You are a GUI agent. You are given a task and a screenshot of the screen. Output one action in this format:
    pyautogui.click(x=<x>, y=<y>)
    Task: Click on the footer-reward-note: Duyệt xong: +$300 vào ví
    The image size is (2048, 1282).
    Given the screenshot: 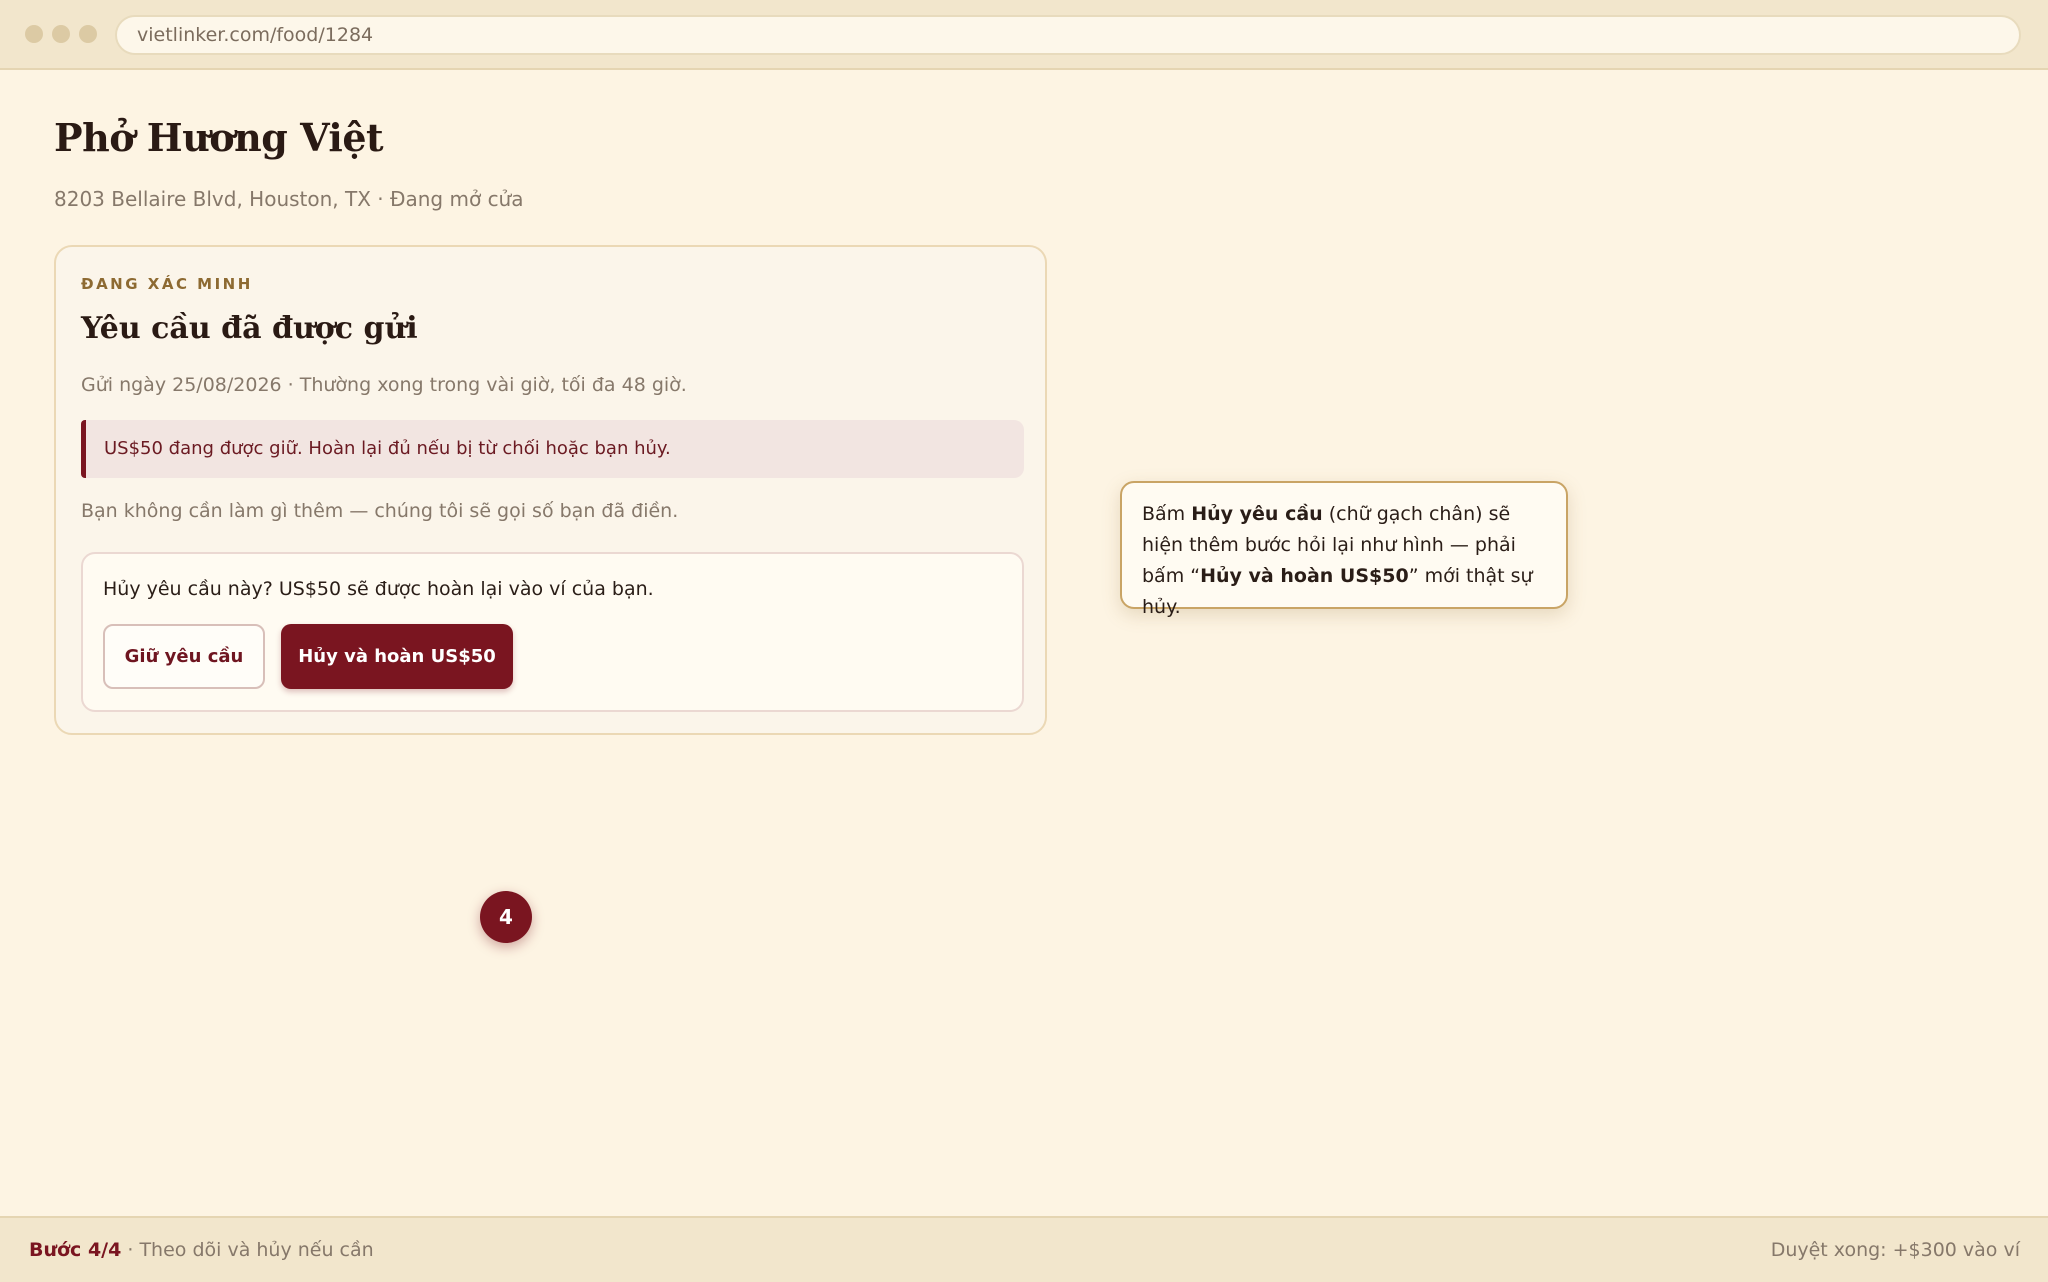 What is the action you would take?
    pyautogui.click(x=1895, y=1250)
    